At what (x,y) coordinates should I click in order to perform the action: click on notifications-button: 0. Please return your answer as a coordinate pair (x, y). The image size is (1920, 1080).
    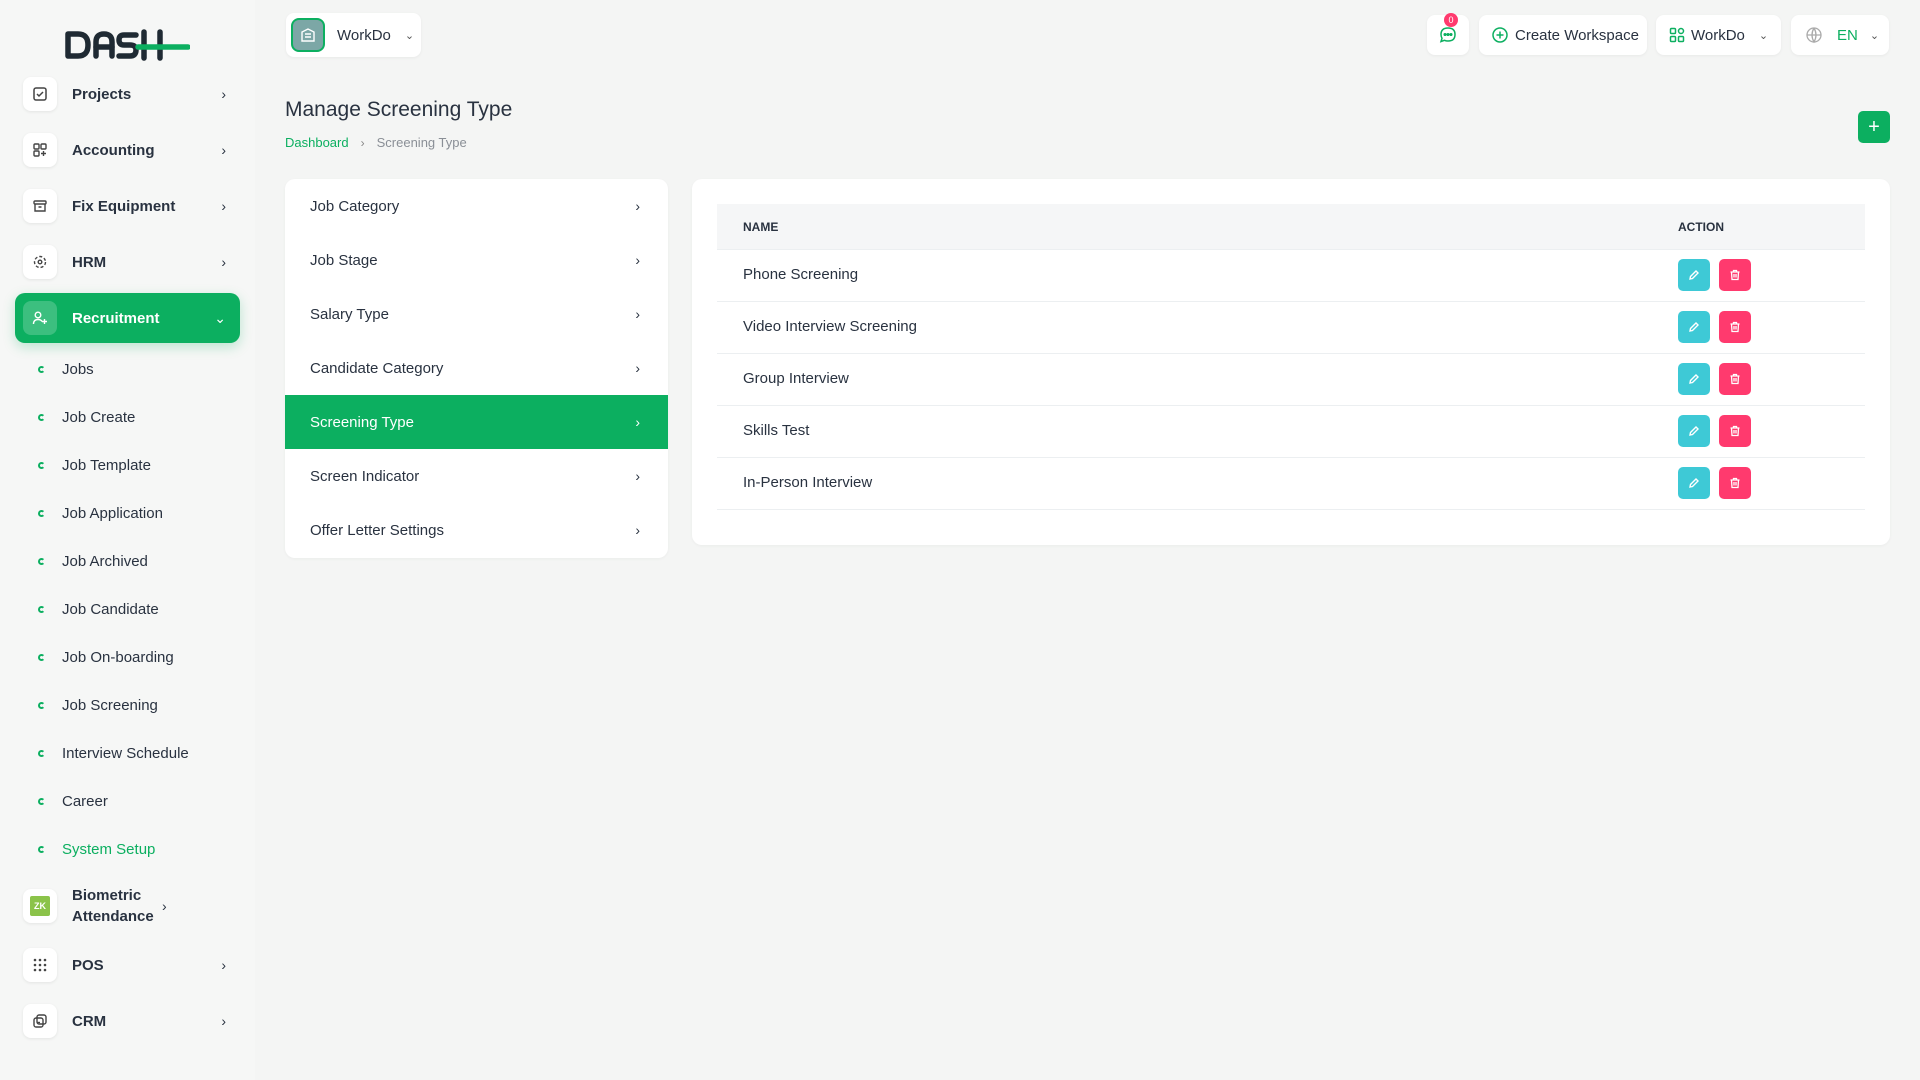
    Looking at the image, I should click on (1448, 34).